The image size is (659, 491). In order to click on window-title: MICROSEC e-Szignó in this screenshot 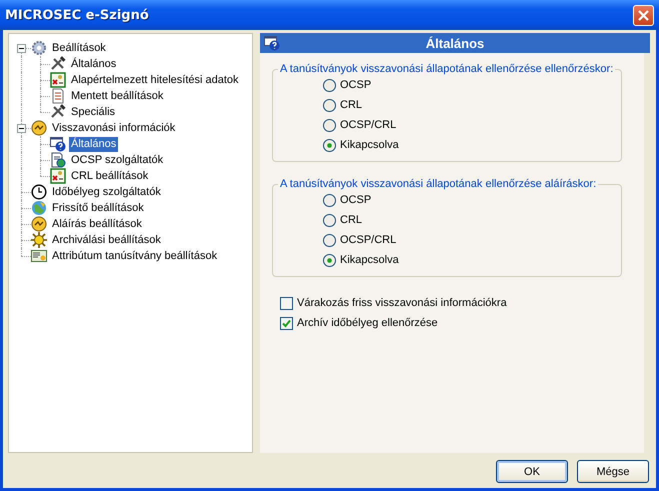, I will do `click(77, 15)`.